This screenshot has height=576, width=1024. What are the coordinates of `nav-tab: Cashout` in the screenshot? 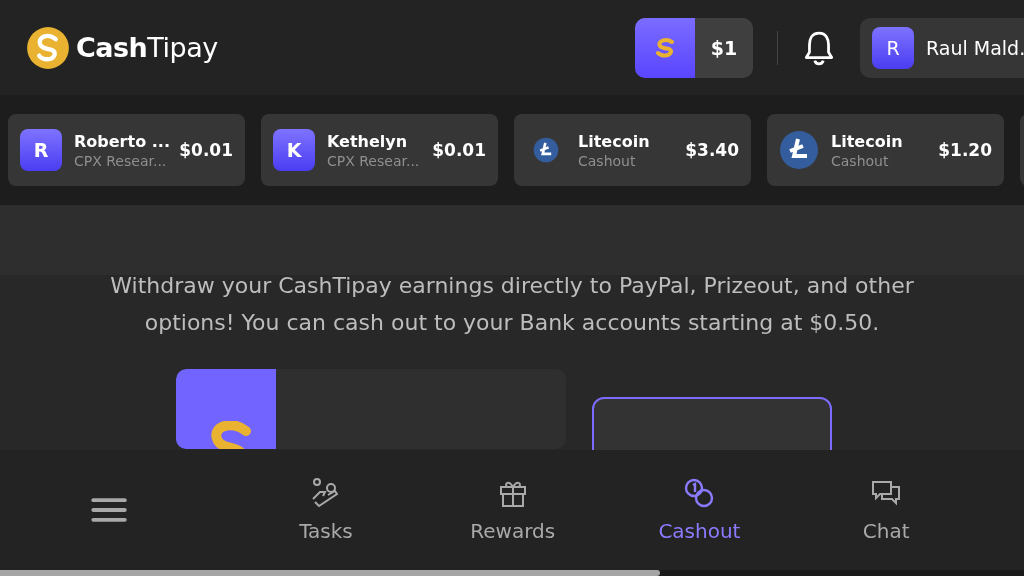 It's located at (699, 510).